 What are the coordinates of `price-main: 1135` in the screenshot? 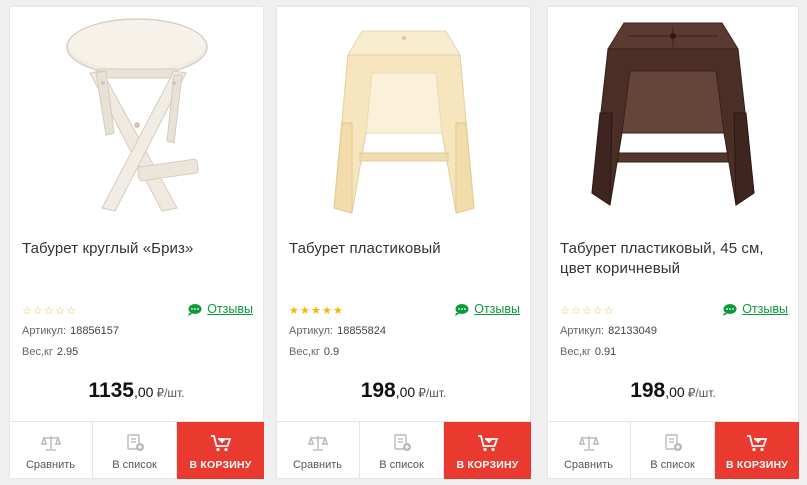 It's located at (111, 390).